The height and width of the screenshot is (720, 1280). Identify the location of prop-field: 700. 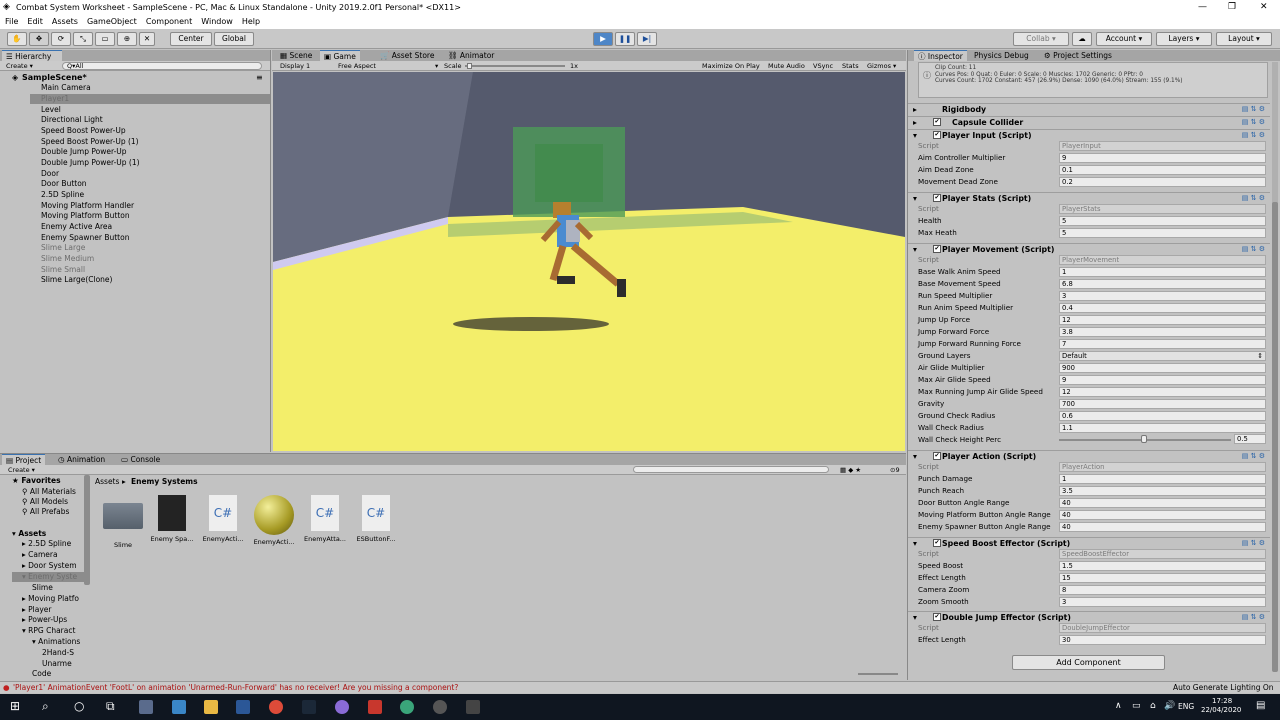
(1162, 404).